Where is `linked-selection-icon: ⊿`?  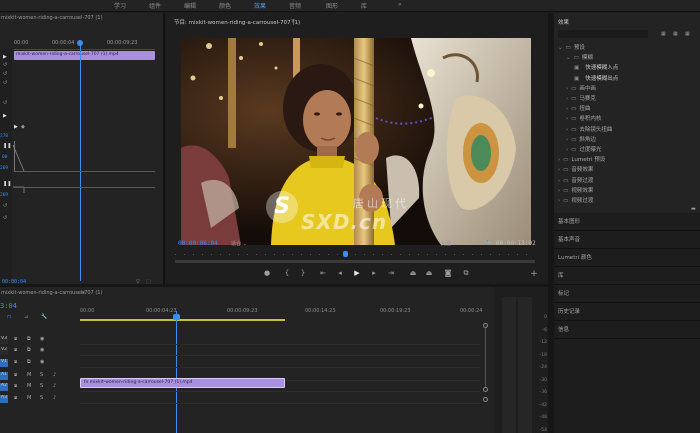 linked-selection-icon: ⊿ is located at coordinates (26, 317).